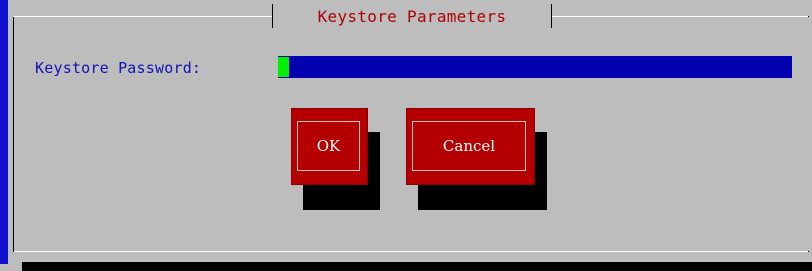 This screenshot has width=812, height=271. I want to click on cancel-button: Cancel, so click(470, 146).